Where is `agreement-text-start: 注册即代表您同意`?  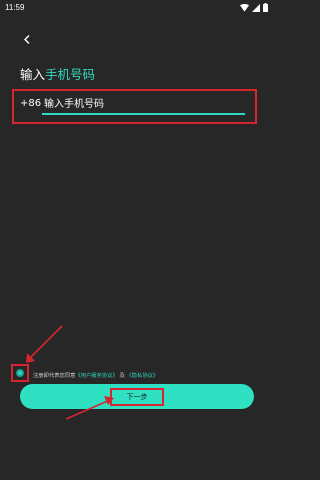 agreement-text-start: 注册即代表您同意 is located at coordinates (54, 376).